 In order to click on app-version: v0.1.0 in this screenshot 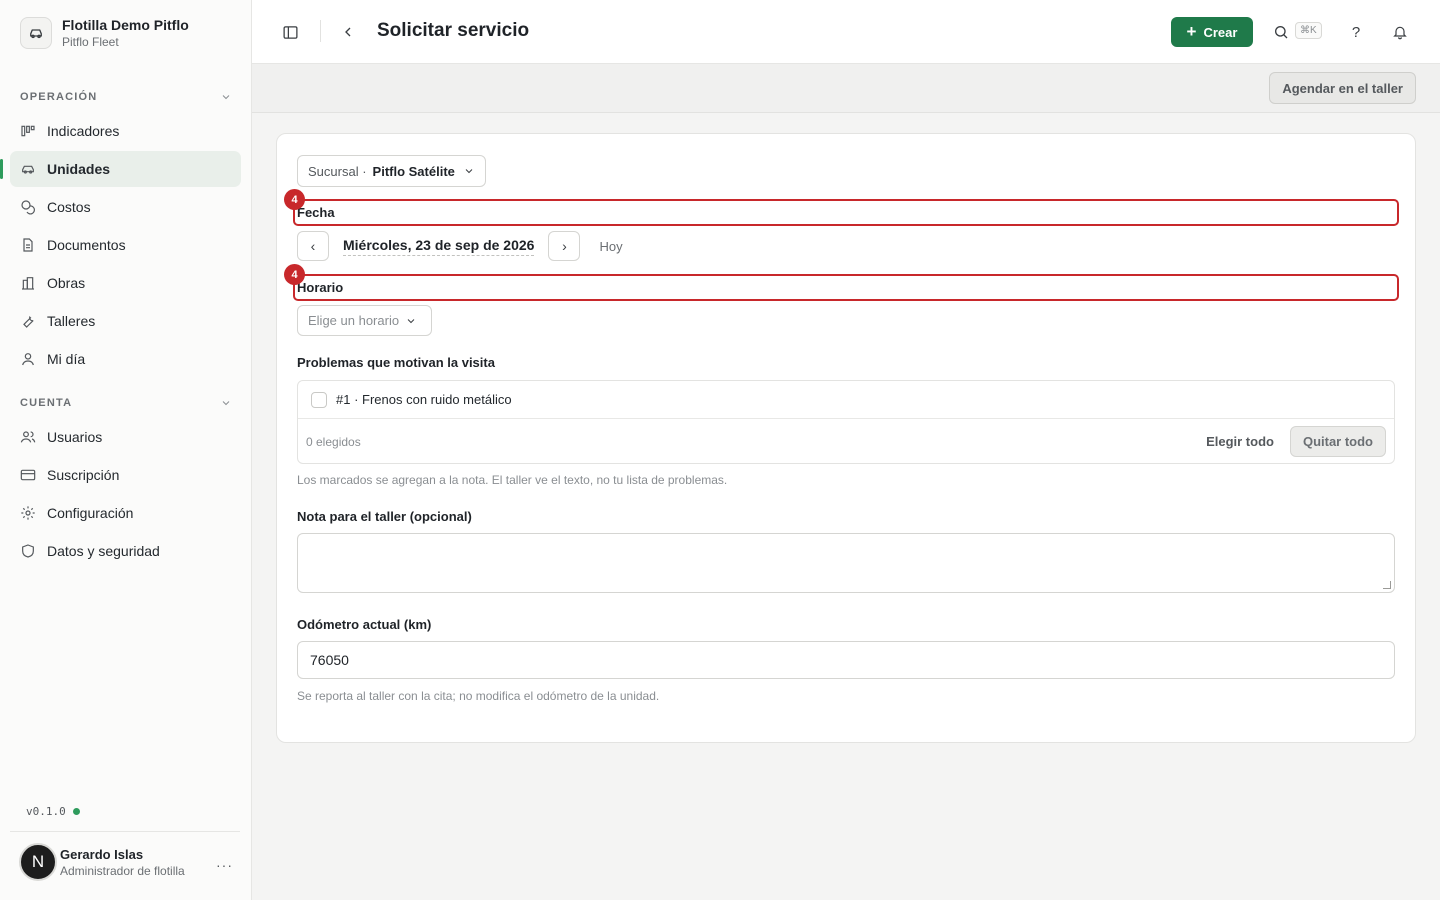, I will do `click(53, 811)`.